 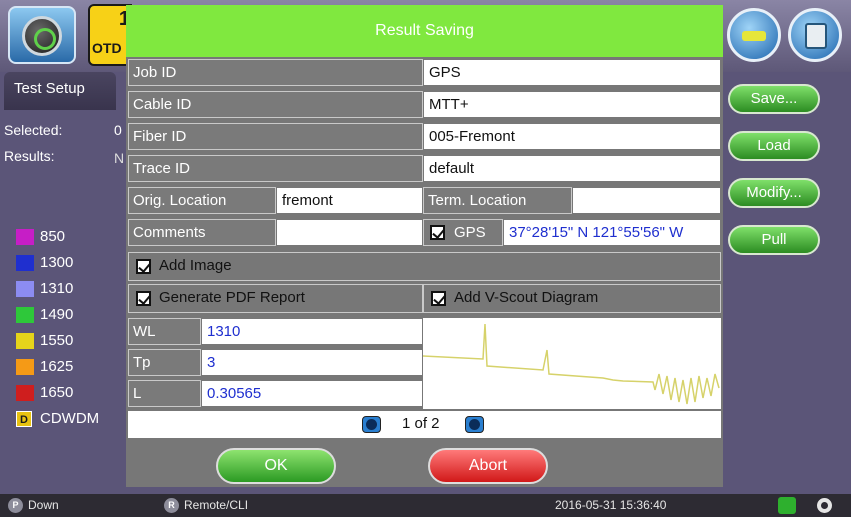 What do you see at coordinates (57, 288) in the screenshot?
I see `legend-label: 1310` at bounding box center [57, 288].